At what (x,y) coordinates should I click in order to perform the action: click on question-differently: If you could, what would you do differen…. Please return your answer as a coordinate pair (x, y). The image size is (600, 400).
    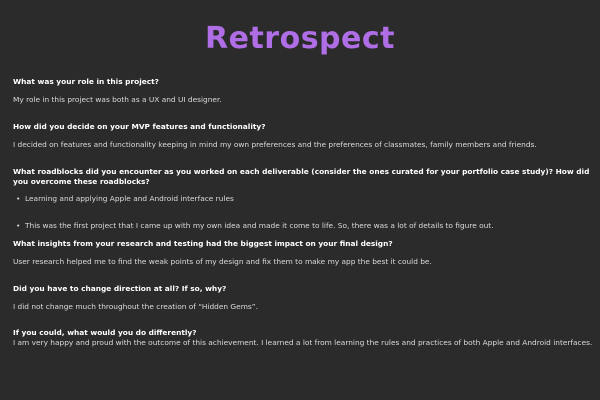
    Looking at the image, I should click on (105, 332).